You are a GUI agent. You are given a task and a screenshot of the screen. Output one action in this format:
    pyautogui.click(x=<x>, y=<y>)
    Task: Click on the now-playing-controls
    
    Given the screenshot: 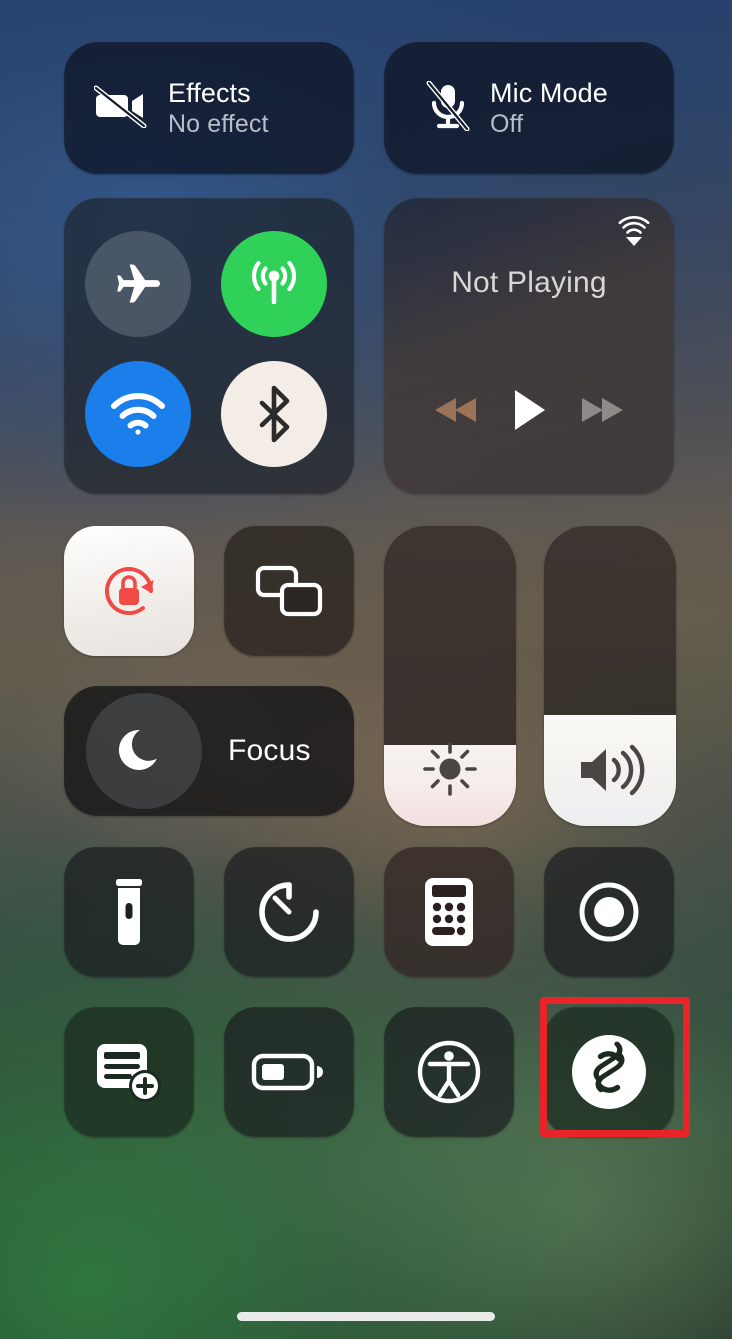 What is the action you would take?
    pyautogui.click(x=529, y=412)
    